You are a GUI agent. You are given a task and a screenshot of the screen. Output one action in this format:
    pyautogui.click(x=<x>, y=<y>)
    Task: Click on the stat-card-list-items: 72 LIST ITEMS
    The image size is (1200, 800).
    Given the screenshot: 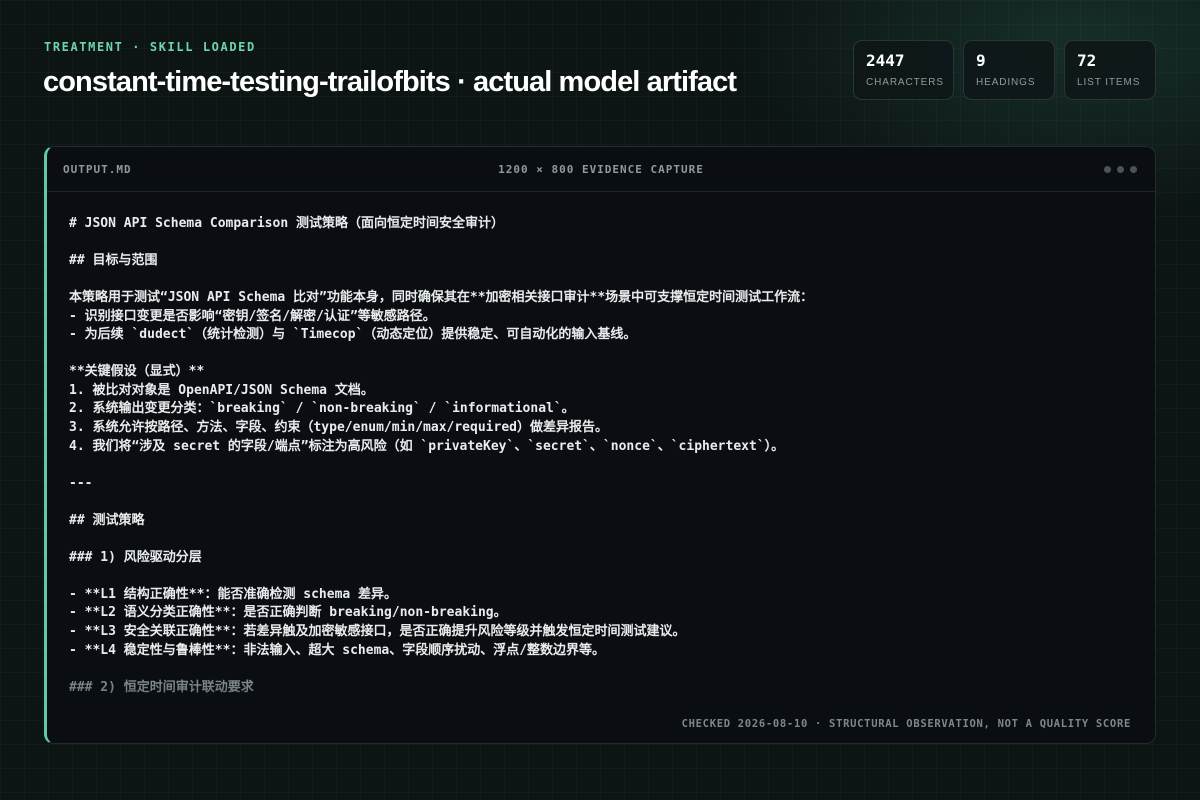 What is the action you would take?
    pyautogui.click(x=1110, y=70)
    